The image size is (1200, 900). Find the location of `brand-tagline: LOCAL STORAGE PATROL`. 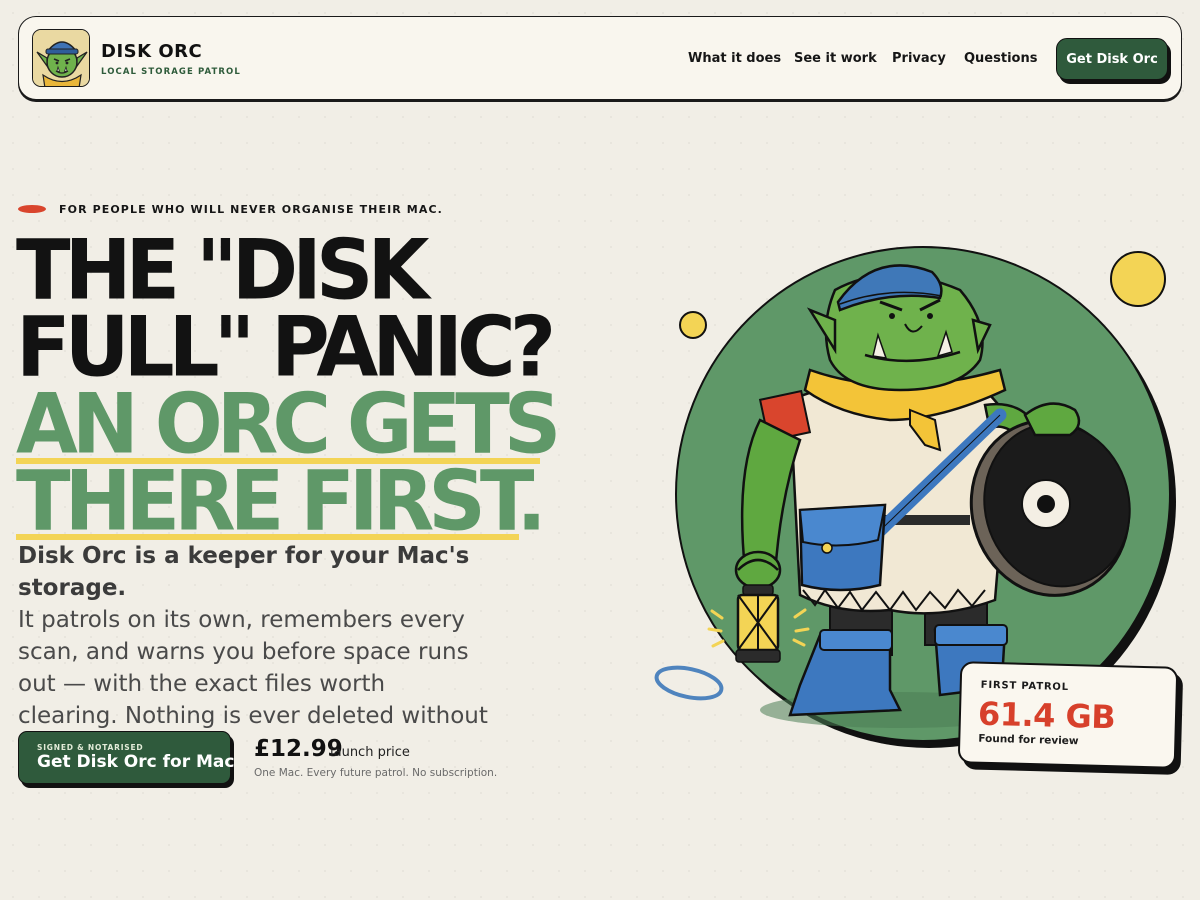

brand-tagline: LOCAL STORAGE PATROL is located at coordinates (171, 72).